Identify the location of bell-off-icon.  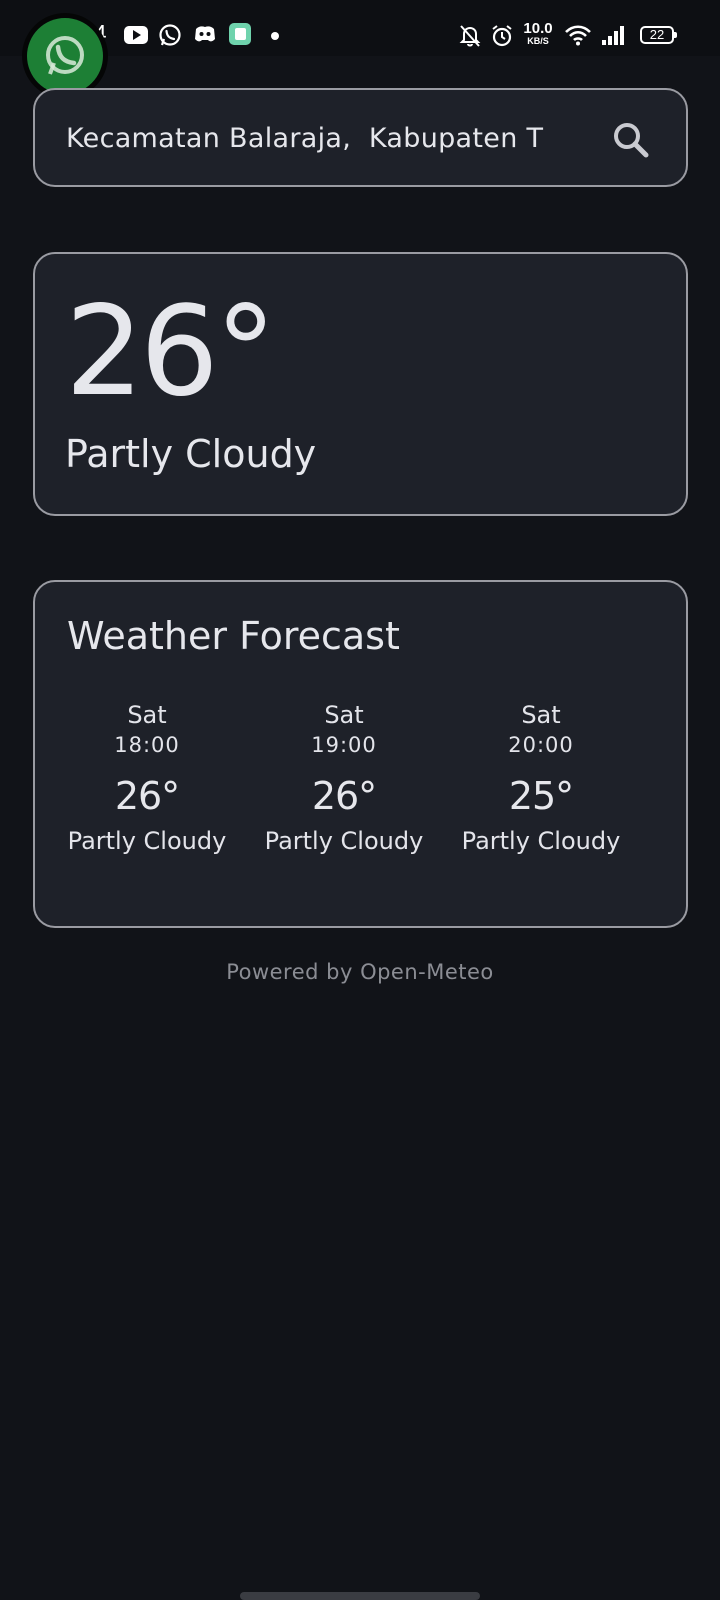
(470, 36).